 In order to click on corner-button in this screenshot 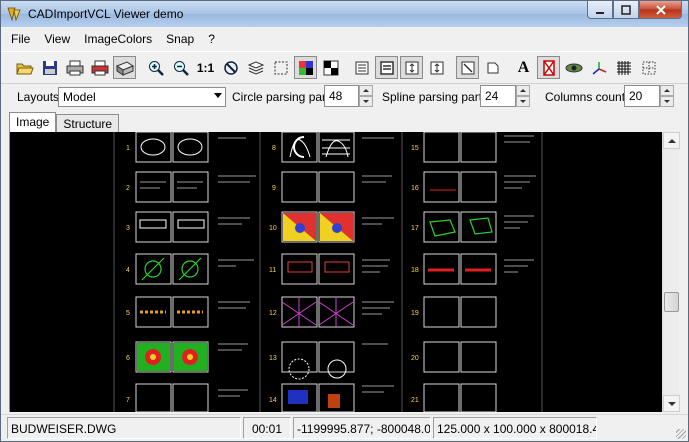, I will do `click(492, 67)`.